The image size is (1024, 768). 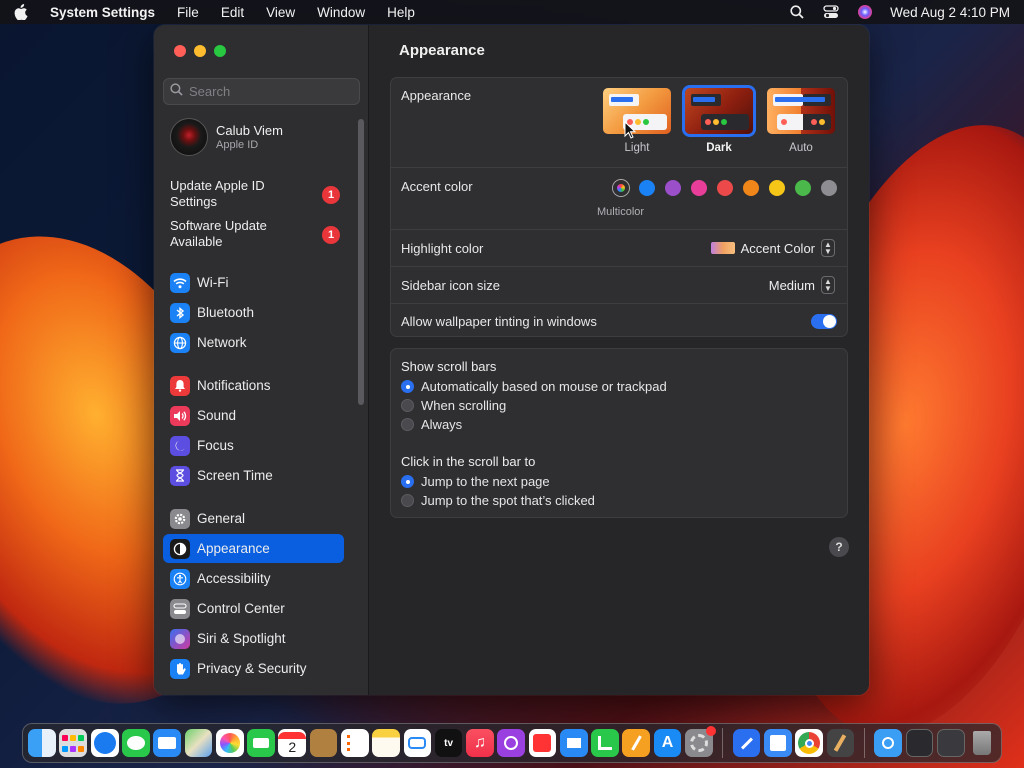 What do you see at coordinates (699, 188) in the screenshot?
I see `accent-swatch-pink` at bounding box center [699, 188].